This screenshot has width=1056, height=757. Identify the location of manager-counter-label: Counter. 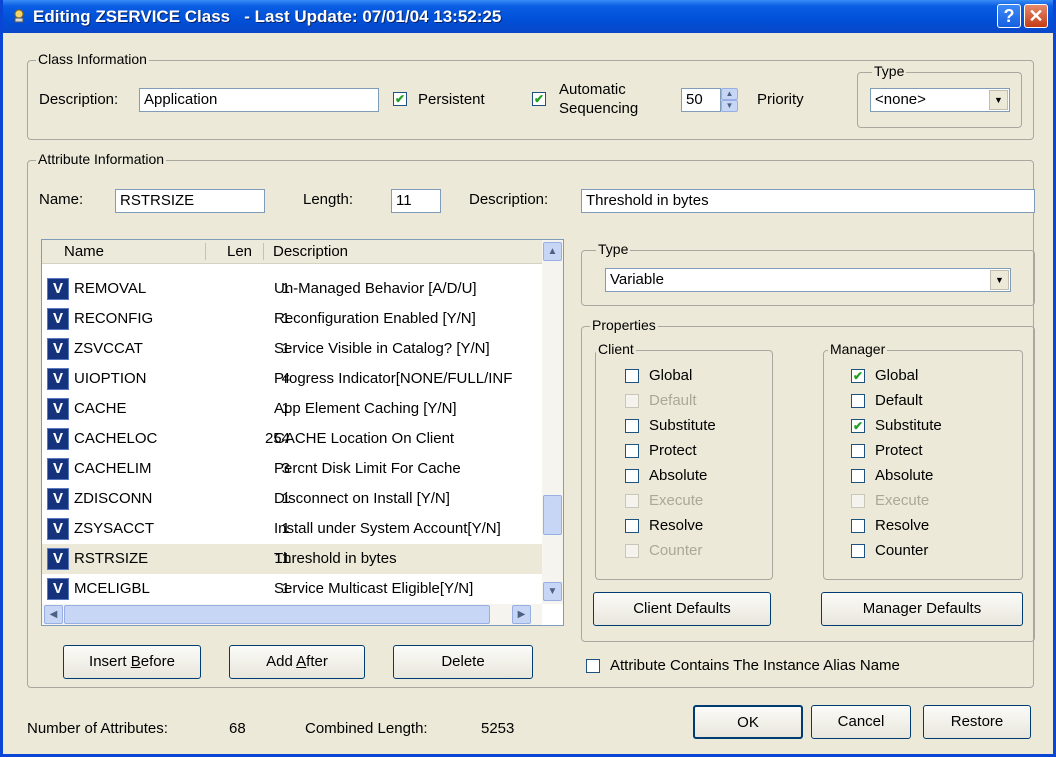
(902, 550).